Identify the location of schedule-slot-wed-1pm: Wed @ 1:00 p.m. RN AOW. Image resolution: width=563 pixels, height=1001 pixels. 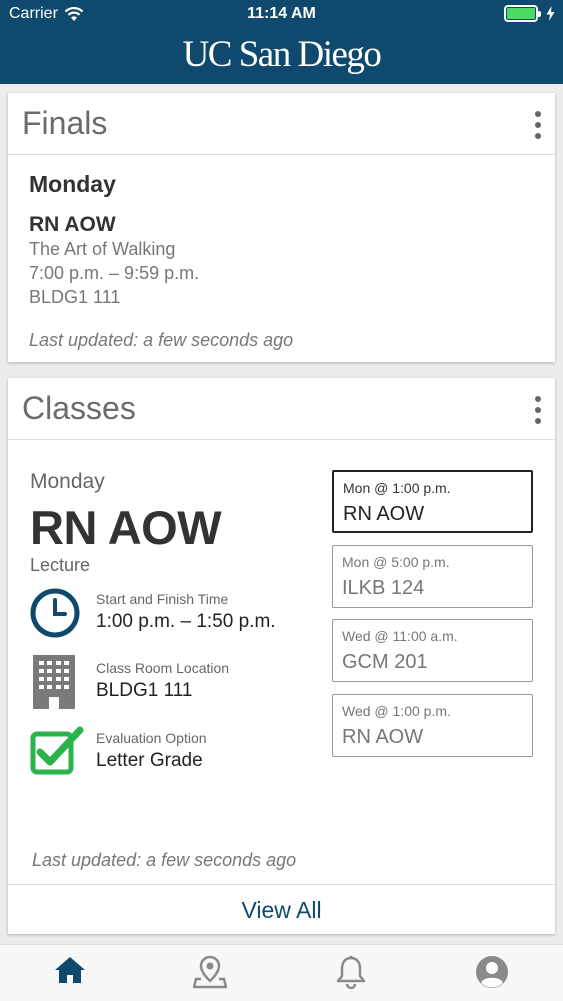
(432, 725).